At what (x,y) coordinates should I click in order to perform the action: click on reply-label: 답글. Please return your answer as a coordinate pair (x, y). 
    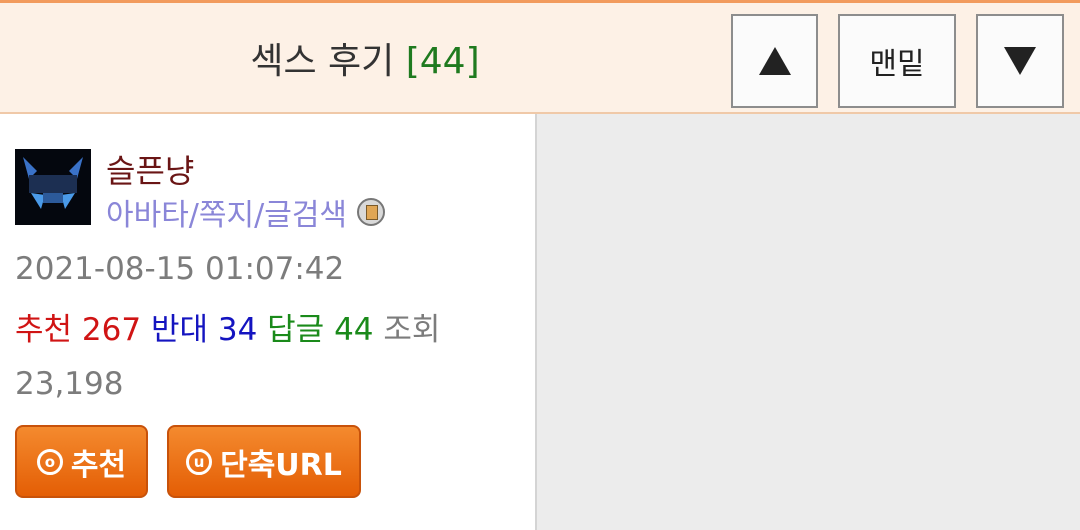
    Looking at the image, I should click on (296, 330).